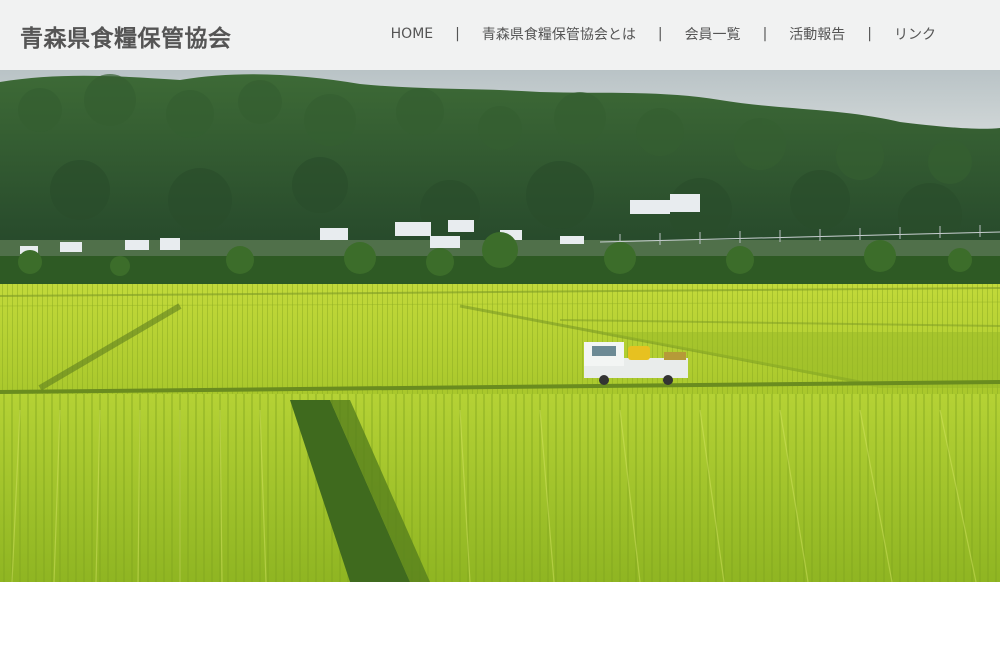  Describe the element at coordinates (412, 34) in the screenshot. I see `nav-item-home: HOME` at that location.